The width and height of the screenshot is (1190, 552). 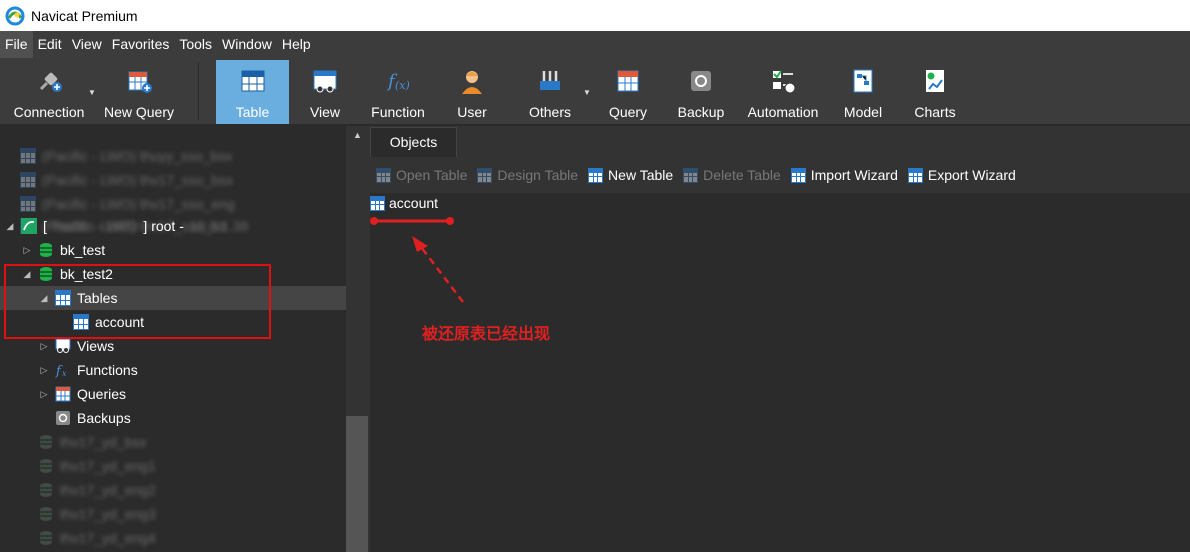 I want to click on annotation-arrow, so click(x=417, y=260).